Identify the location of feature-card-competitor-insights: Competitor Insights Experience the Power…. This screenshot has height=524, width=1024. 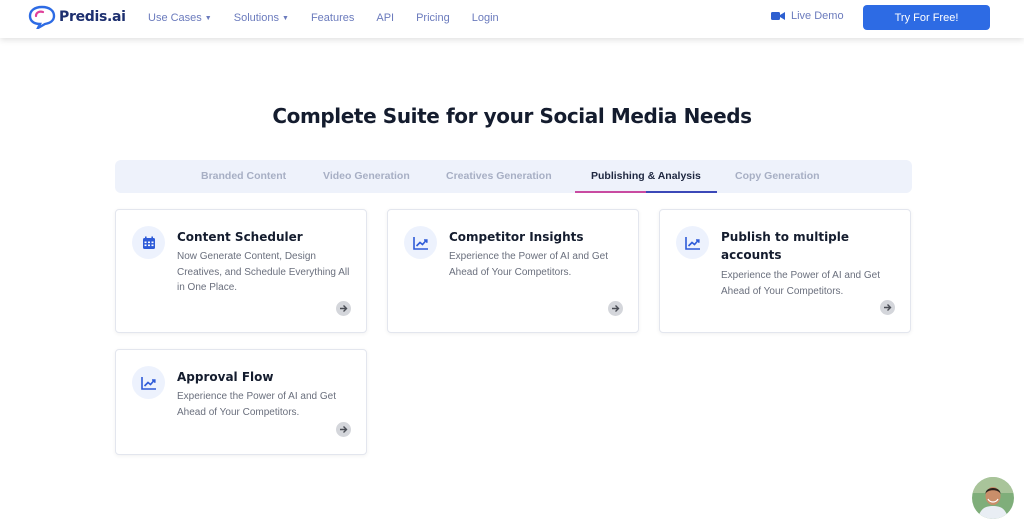
(513, 271).